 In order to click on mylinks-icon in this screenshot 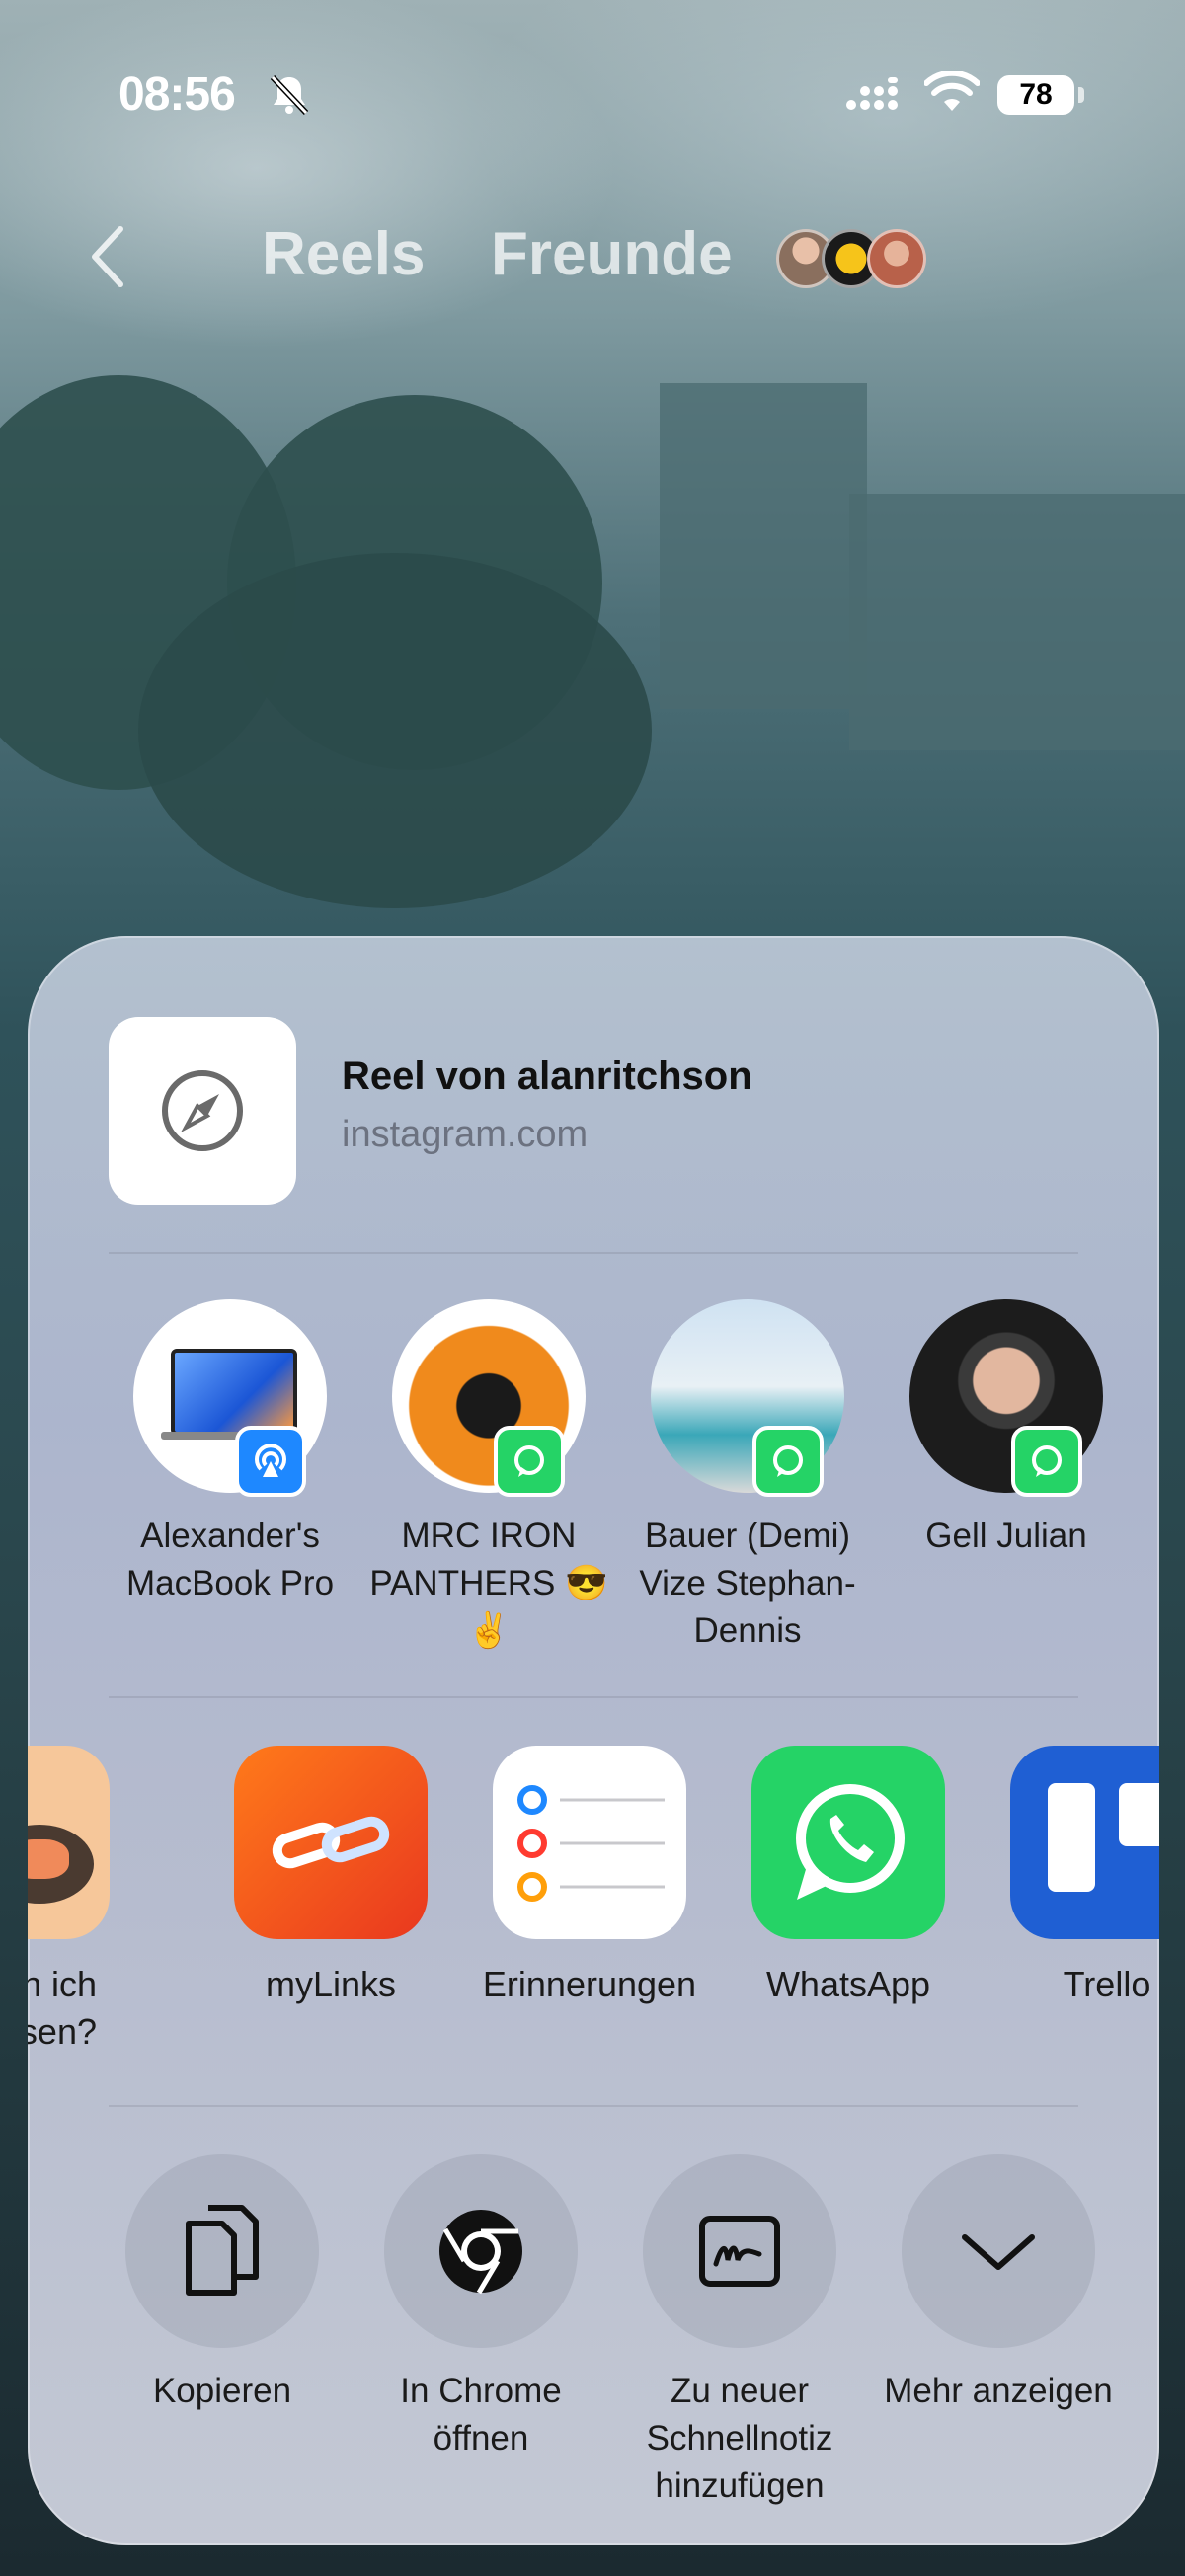, I will do `click(331, 1842)`.